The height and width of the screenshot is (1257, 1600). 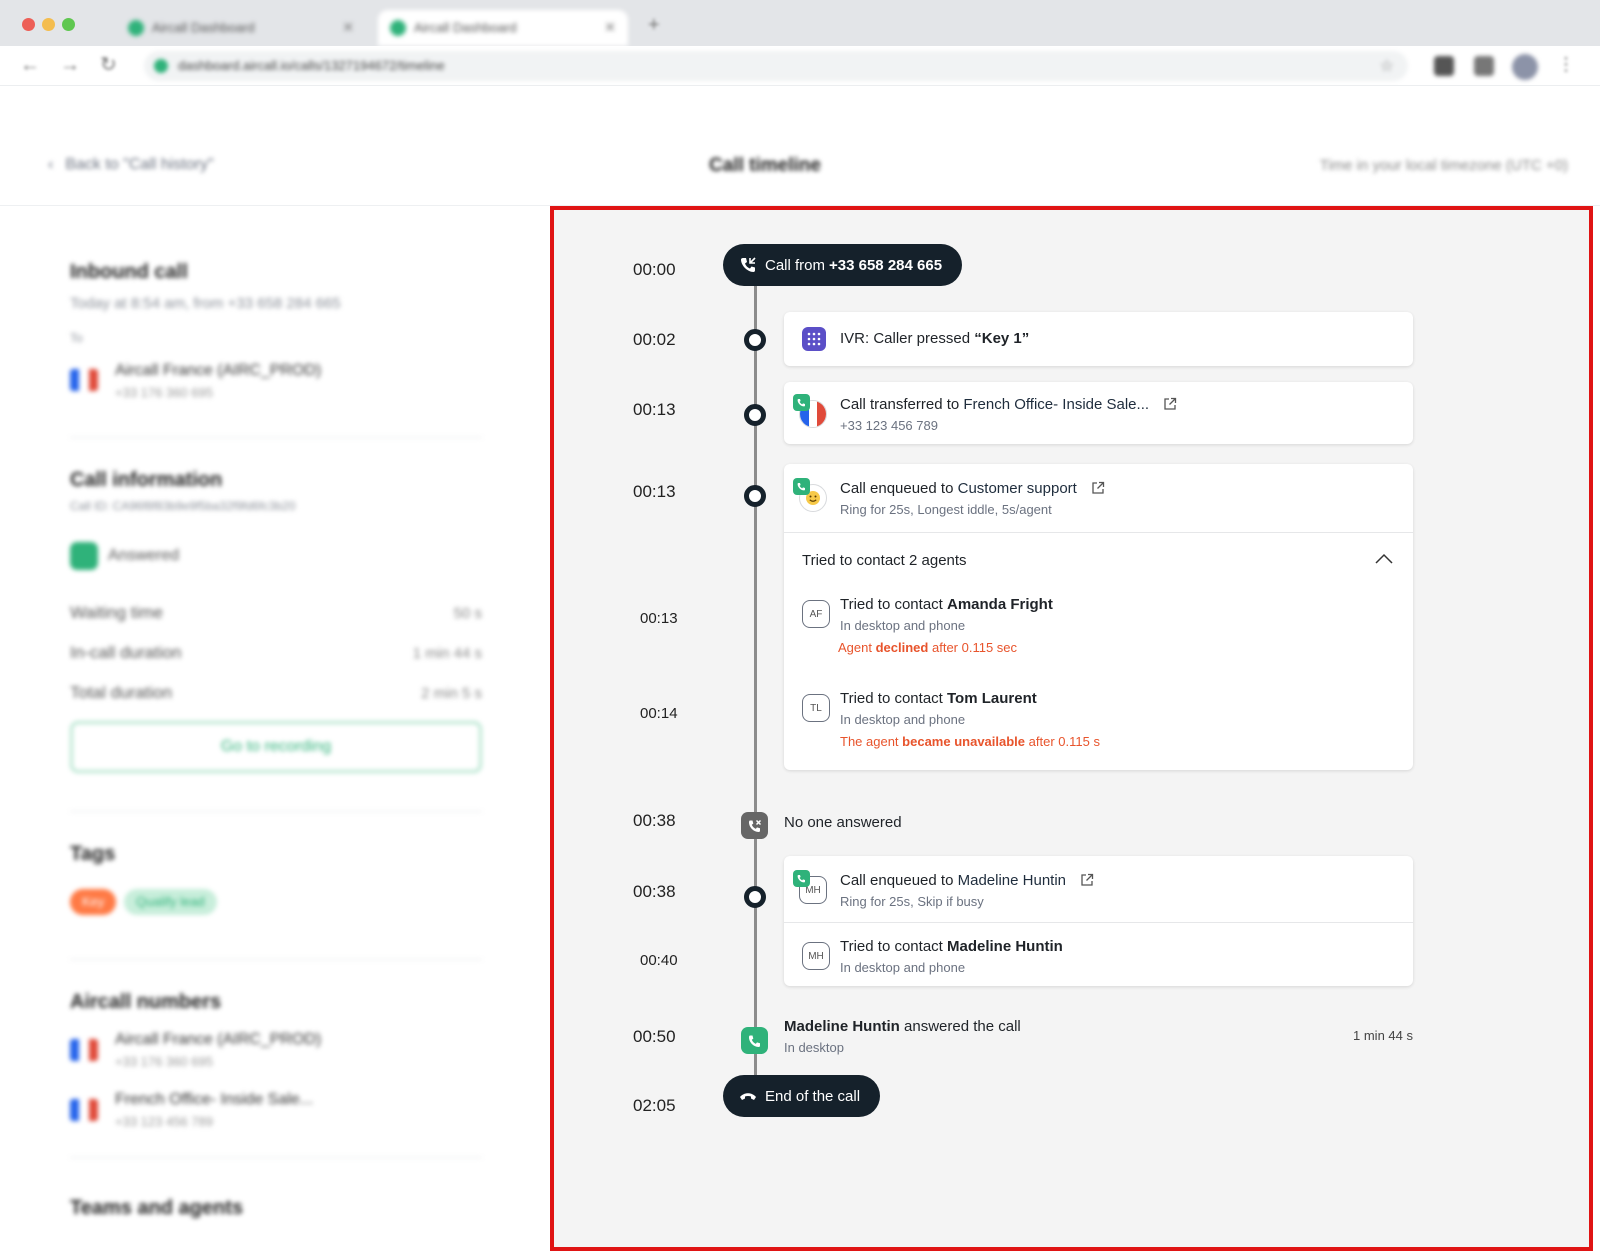 I want to click on go-to-recording-button: Go to recording, so click(x=276, y=747).